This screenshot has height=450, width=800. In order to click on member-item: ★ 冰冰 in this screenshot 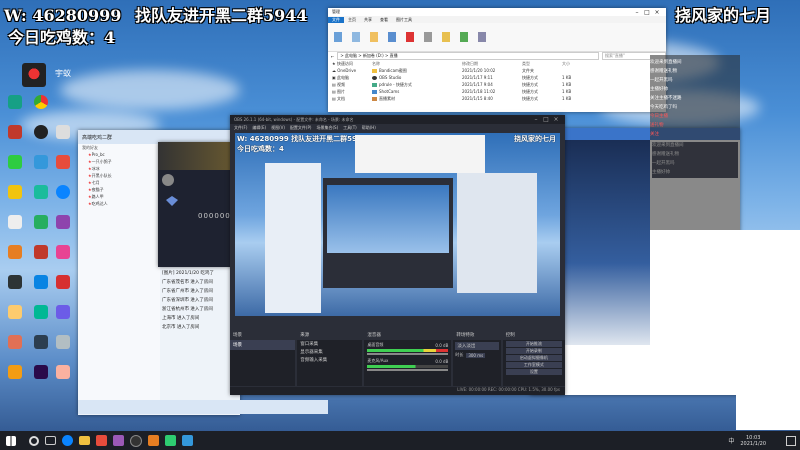, I will do `click(119, 168)`.